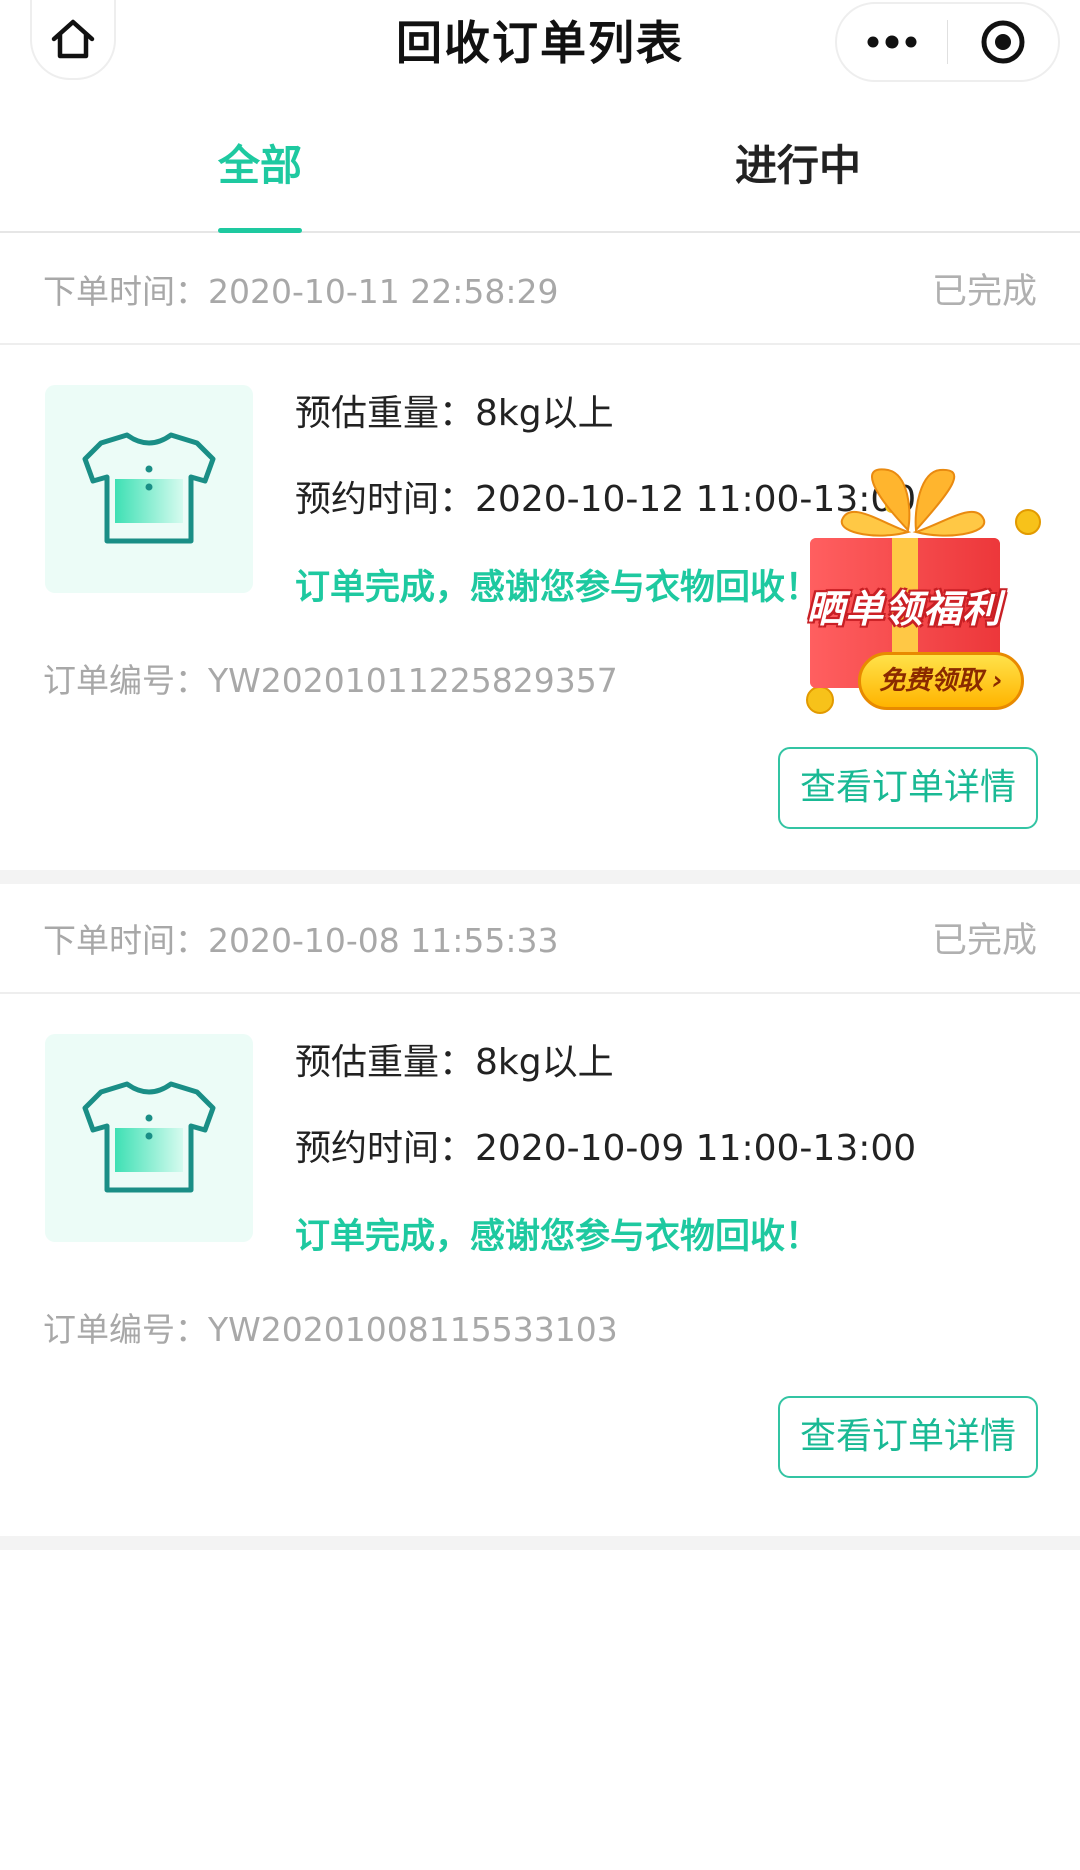  Describe the element at coordinates (941, 681) in the screenshot. I see `claim-free-button: 免费领取 ›` at that location.